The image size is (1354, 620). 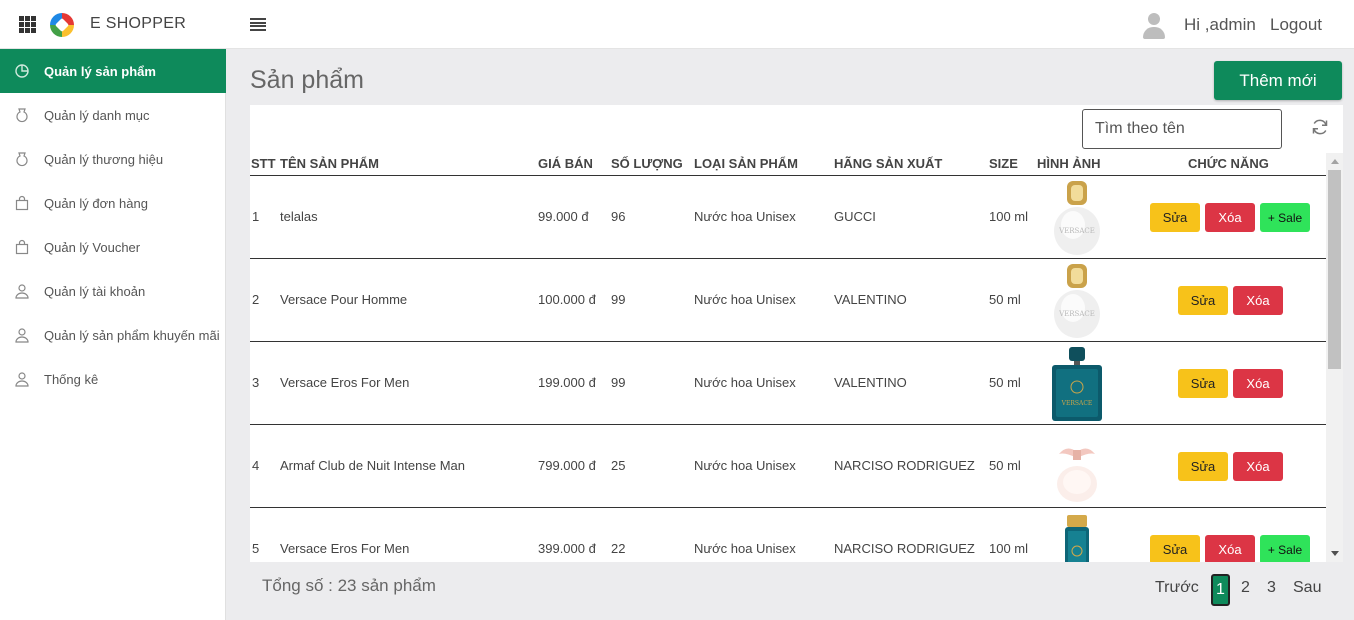 I want to click on column-header: SIZE, so click(x=1003, y=163).